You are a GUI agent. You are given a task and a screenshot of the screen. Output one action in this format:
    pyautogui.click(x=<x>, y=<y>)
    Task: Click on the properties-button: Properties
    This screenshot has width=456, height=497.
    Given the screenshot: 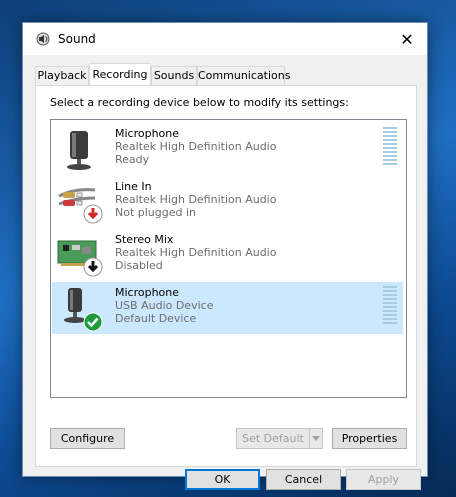 What is the action you would take?
    pyautogui.click(x=369, y=438)
    